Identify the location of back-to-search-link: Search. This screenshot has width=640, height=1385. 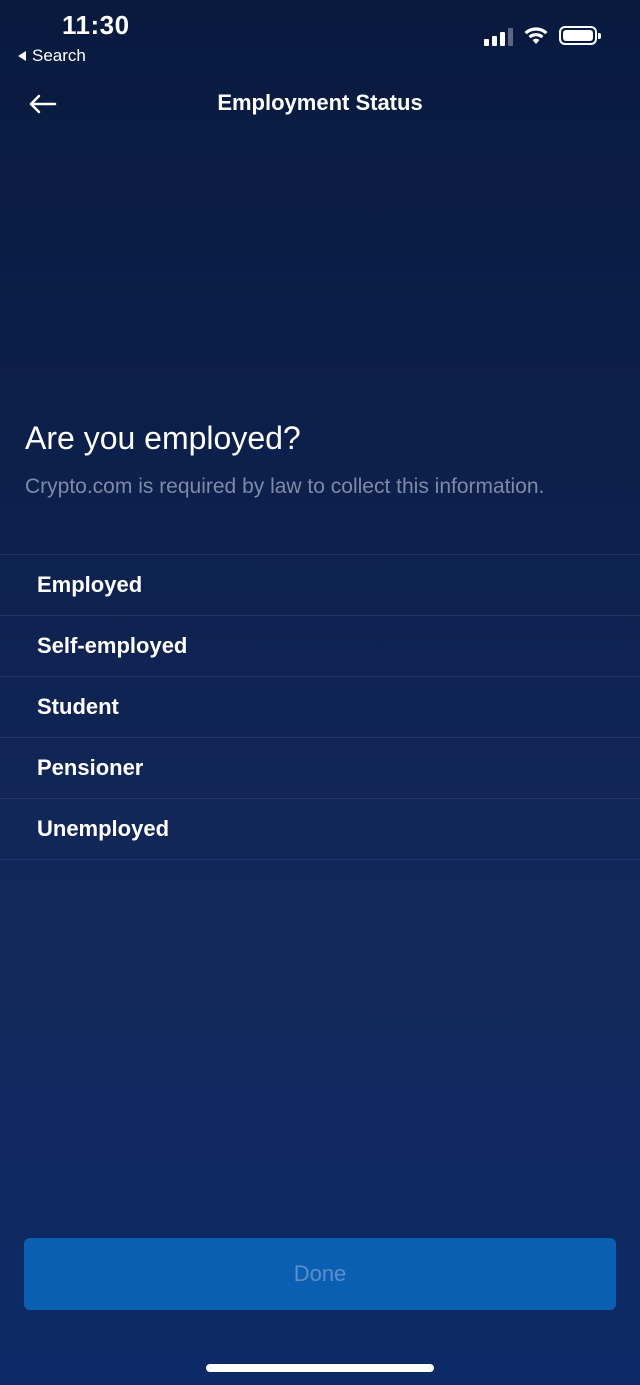
(52, 56).